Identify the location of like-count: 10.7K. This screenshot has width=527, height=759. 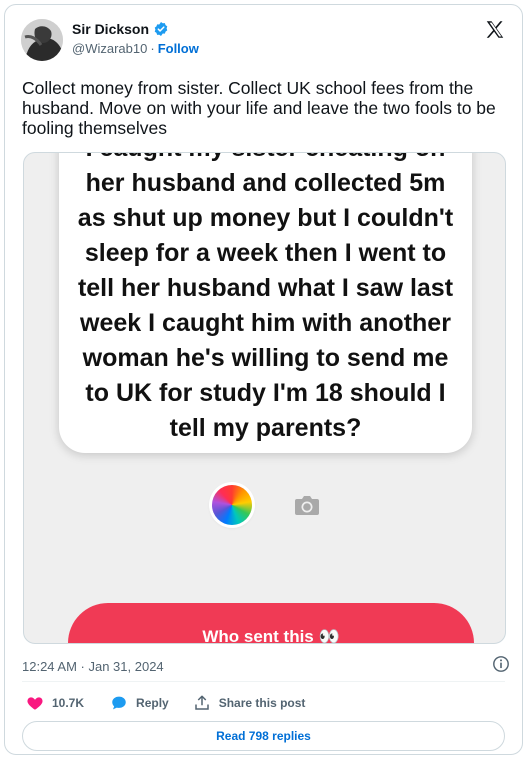
(68, 703).